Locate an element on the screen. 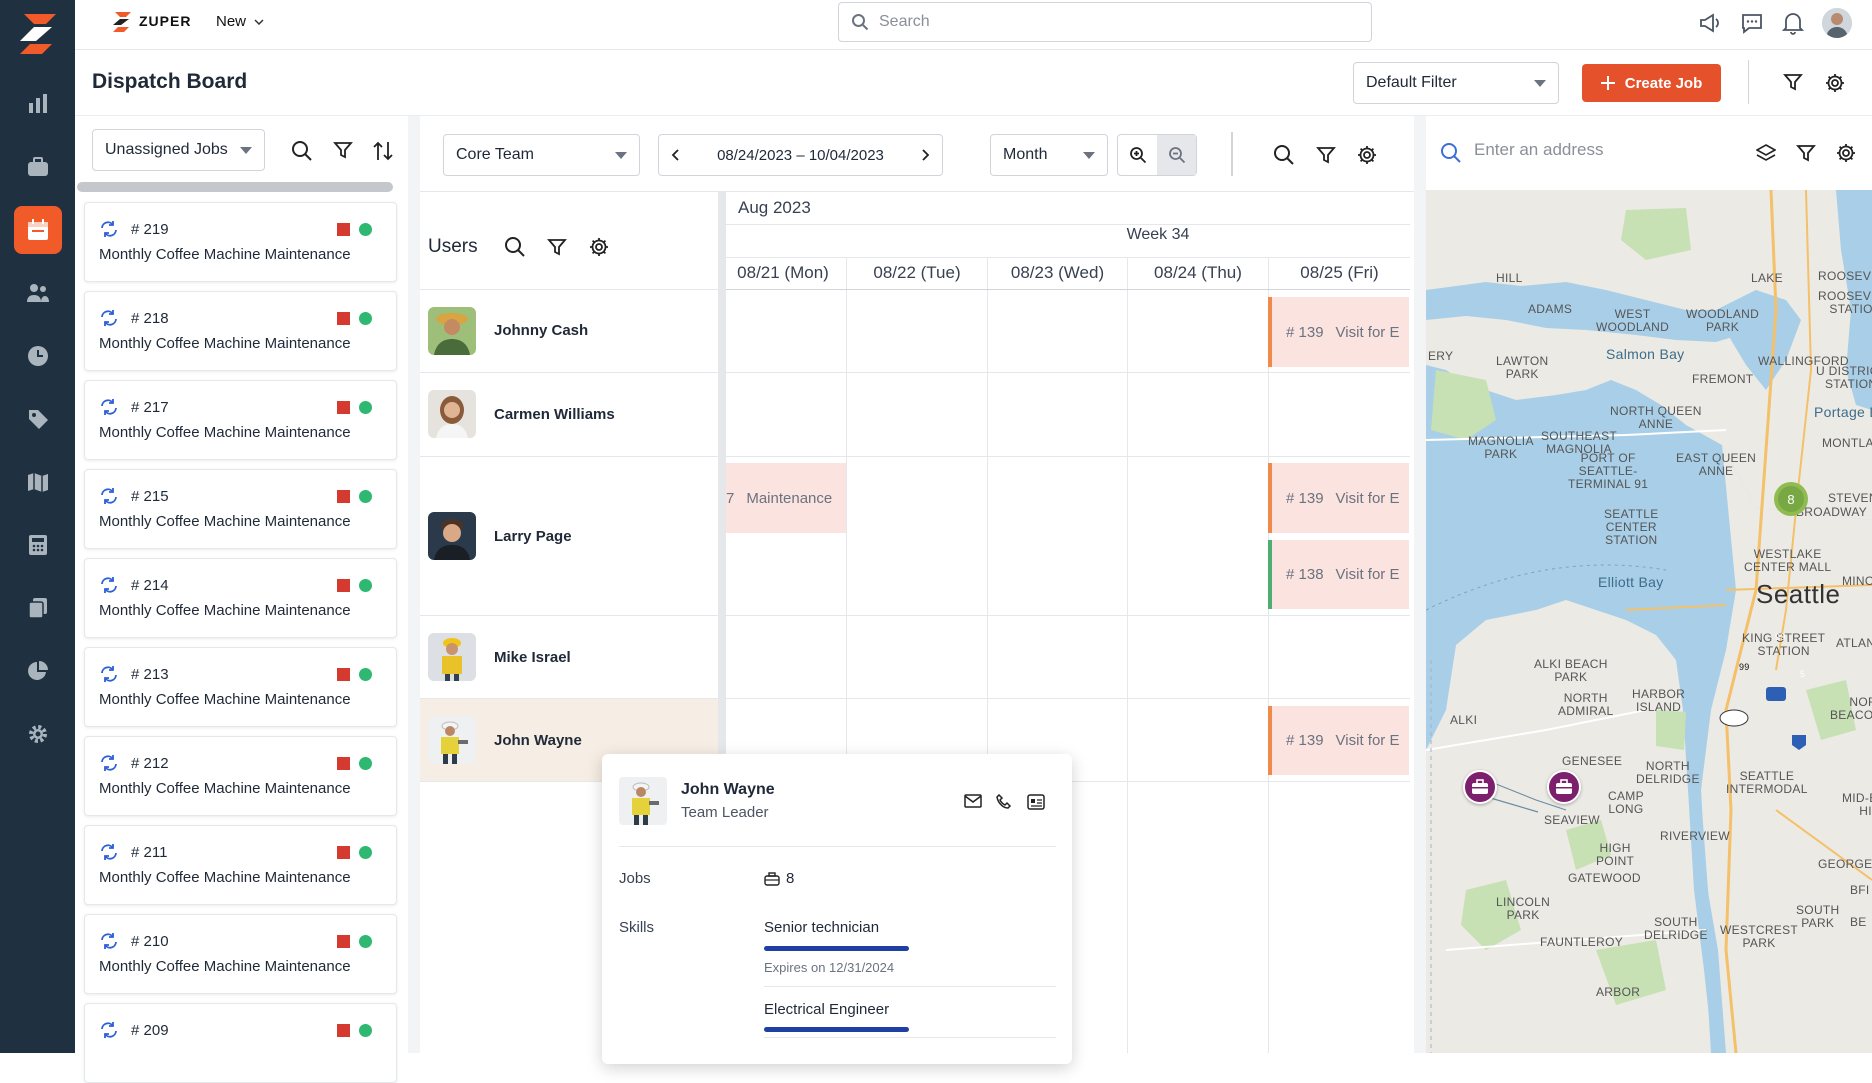  horizontal-scrollbar is located at coordinates (235, 187).